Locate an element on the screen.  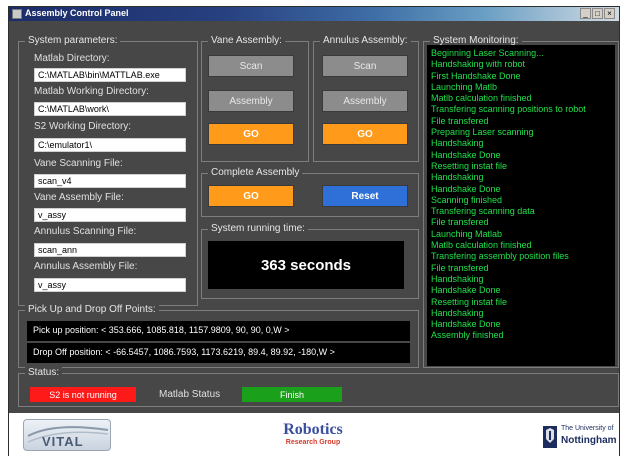
matlab-status-badge: Finish is located at coordinates (292, 394).